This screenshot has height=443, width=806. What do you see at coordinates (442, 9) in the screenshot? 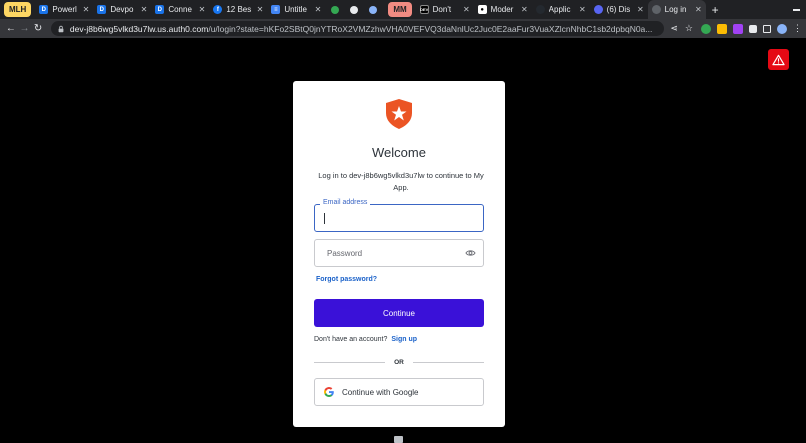
I see `tab-title: Don't` at bounding box center [442, 9].